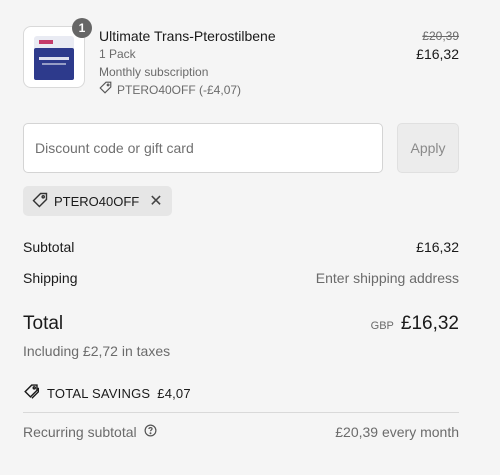  Describe the element at coordinates (437, 54) in the screenshot. I see `discounted-price: £16,32` at that location.